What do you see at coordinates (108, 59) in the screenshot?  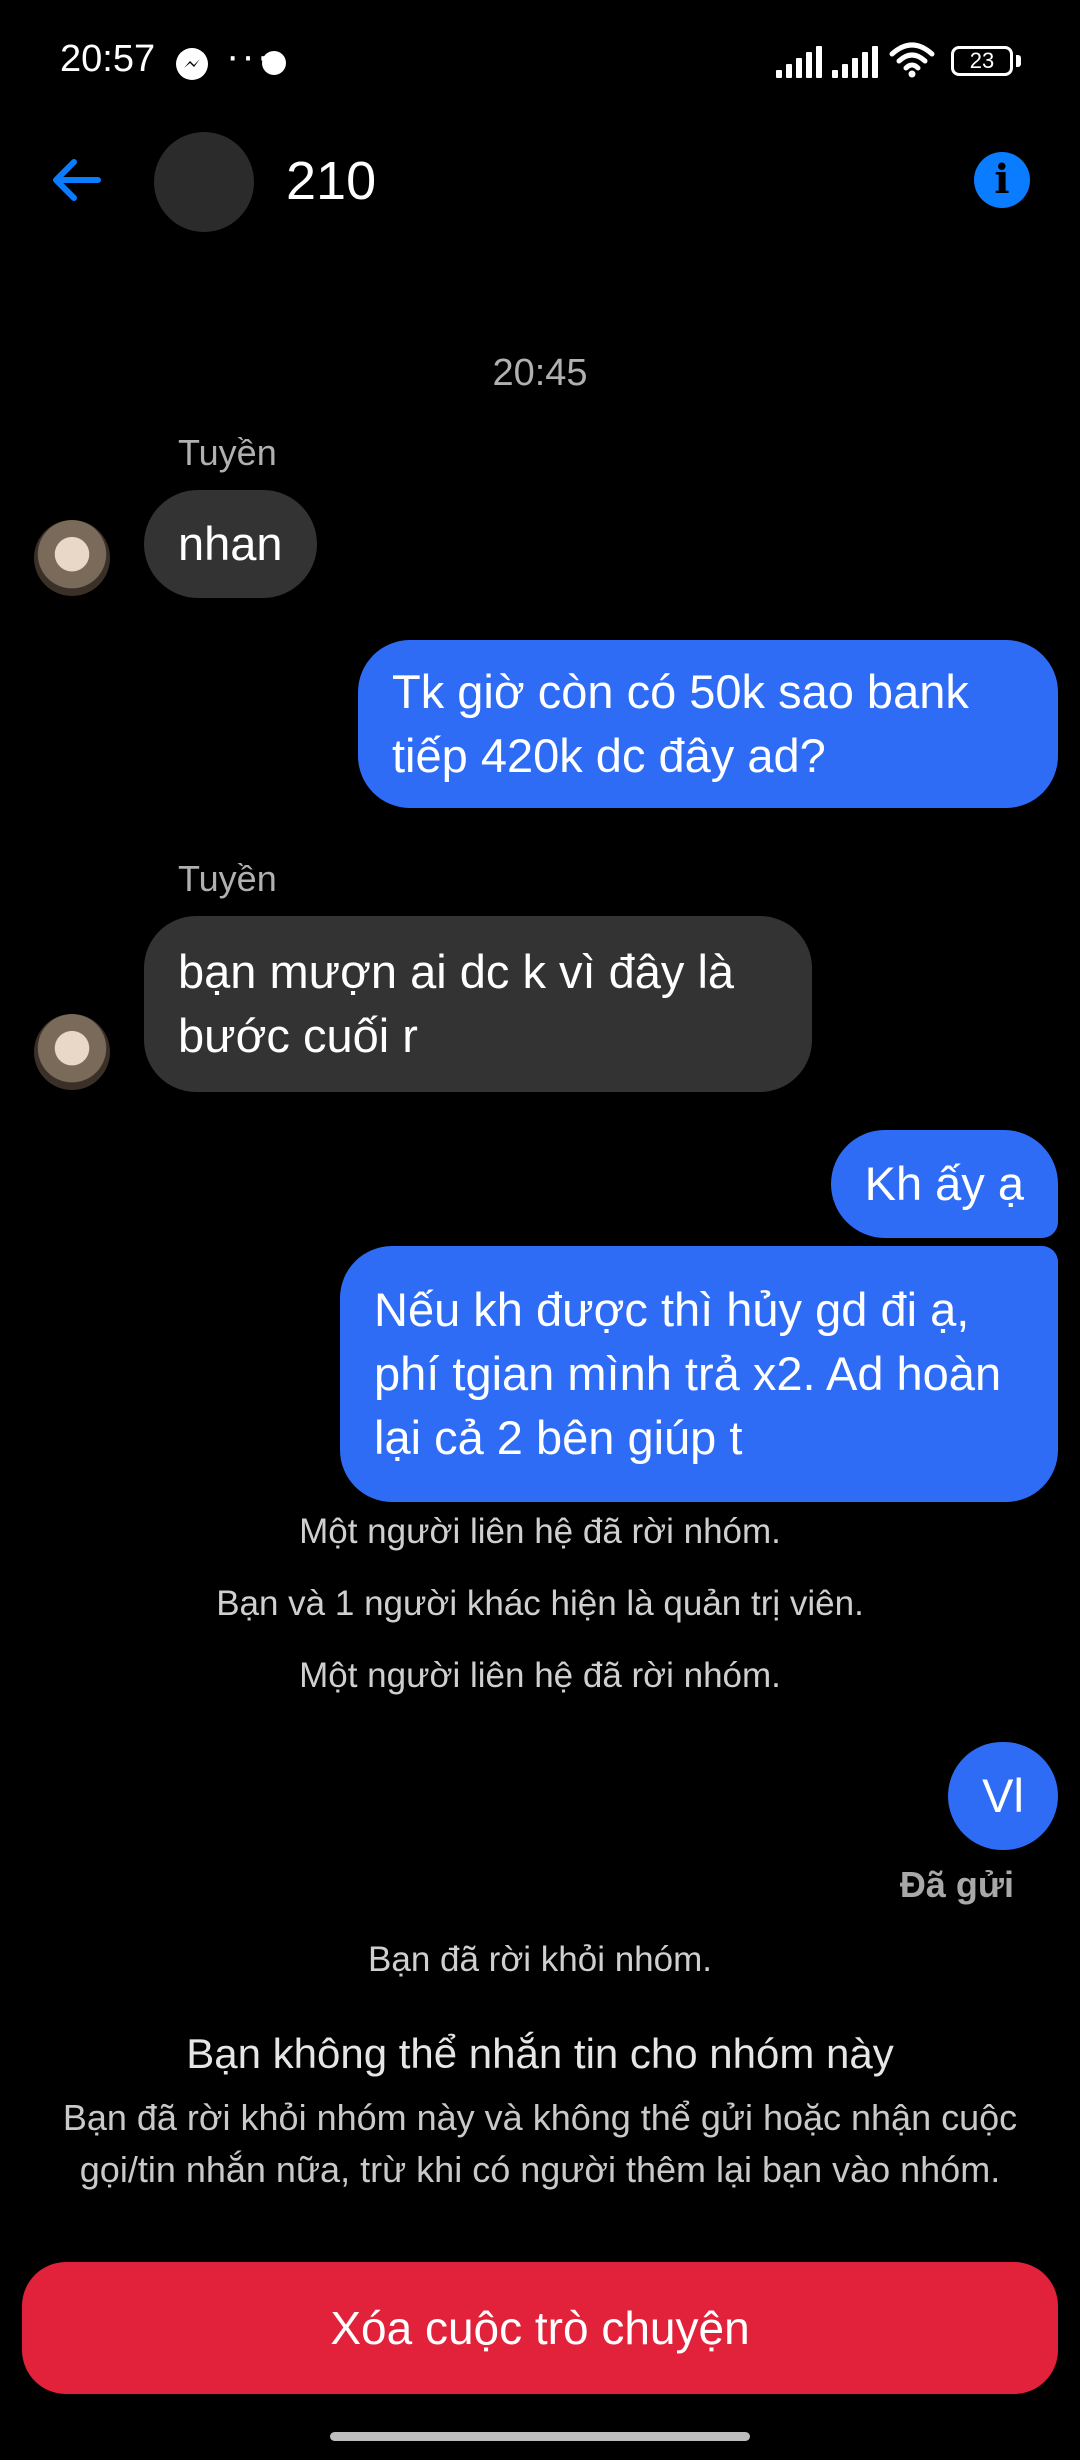 I see `status-time: 20:57` at bounding box center [108, 59].